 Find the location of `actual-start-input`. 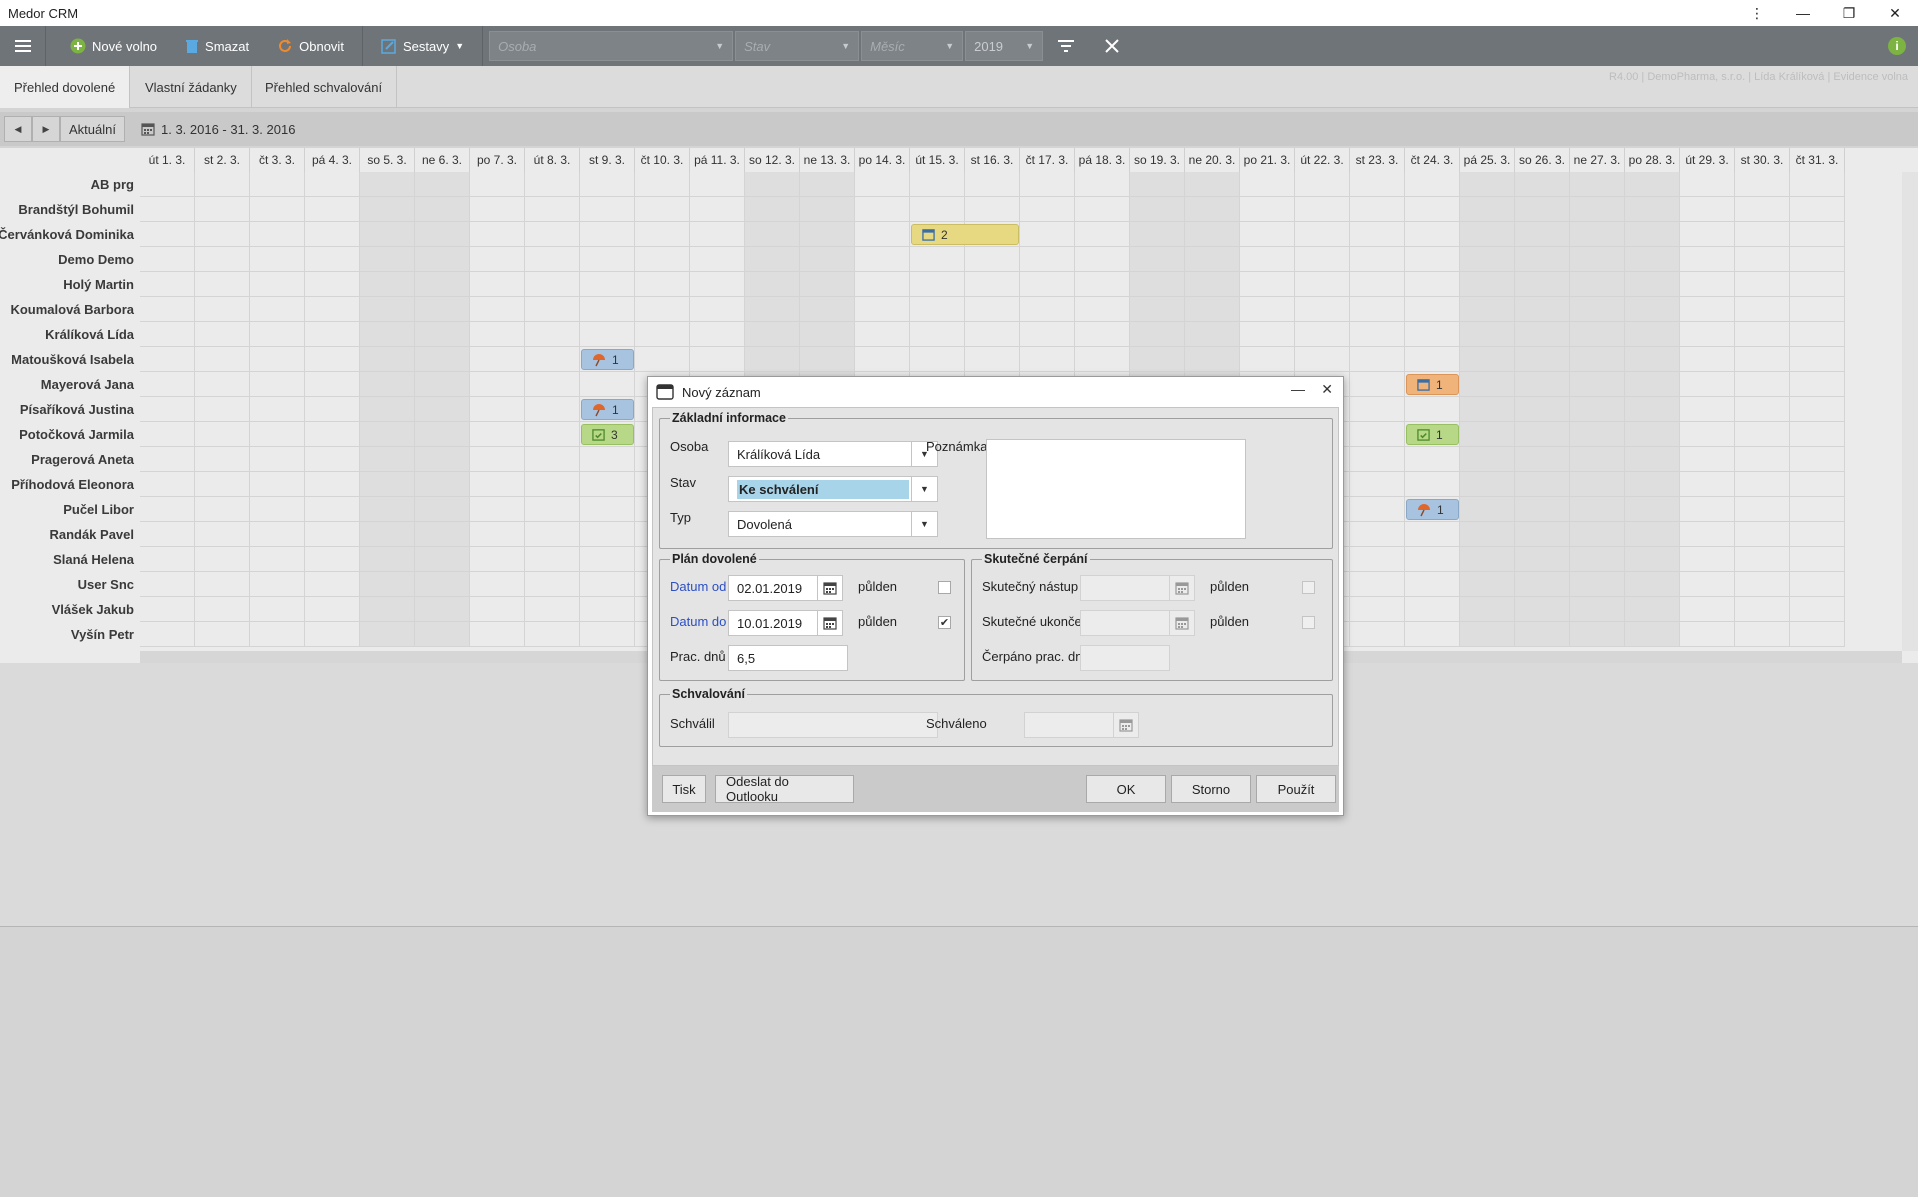

actual-start-input is located at coordinates (1125, 588).